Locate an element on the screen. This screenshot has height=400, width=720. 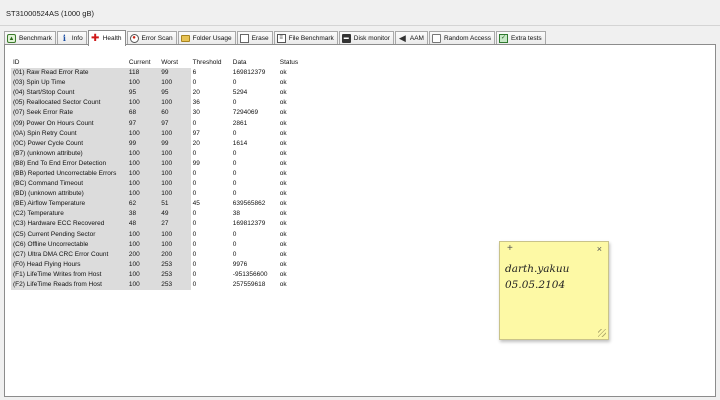
cell-attribute-id: (BE) Airflow Temperature is located at coordinates (69, 204).